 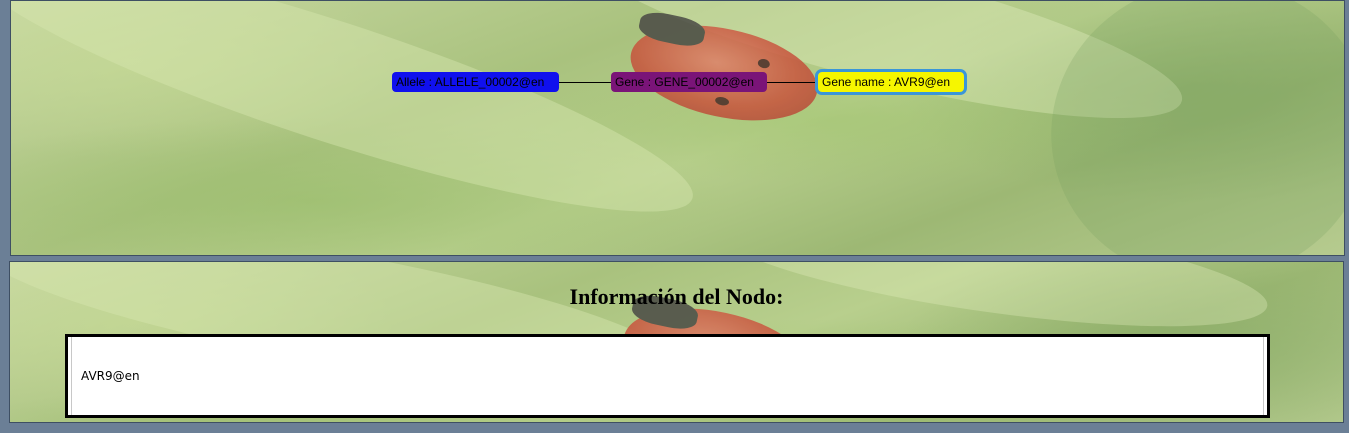 What do you see at coordinates (110, 376) in the screenshot?
I see `info-content-text: AVR9@en` at bounding box center [110, 376].